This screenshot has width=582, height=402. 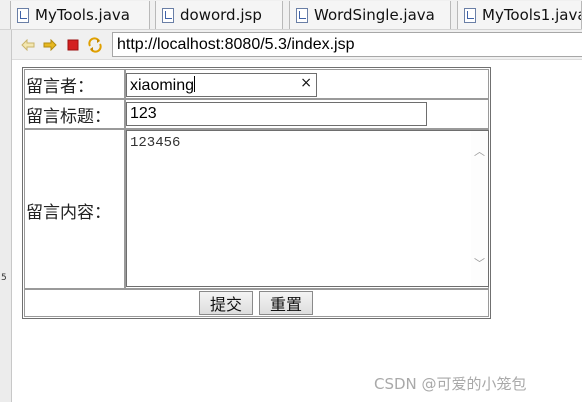 I want to click on editor-tab-doword: doword.jsp, so click(x=219, y=15).